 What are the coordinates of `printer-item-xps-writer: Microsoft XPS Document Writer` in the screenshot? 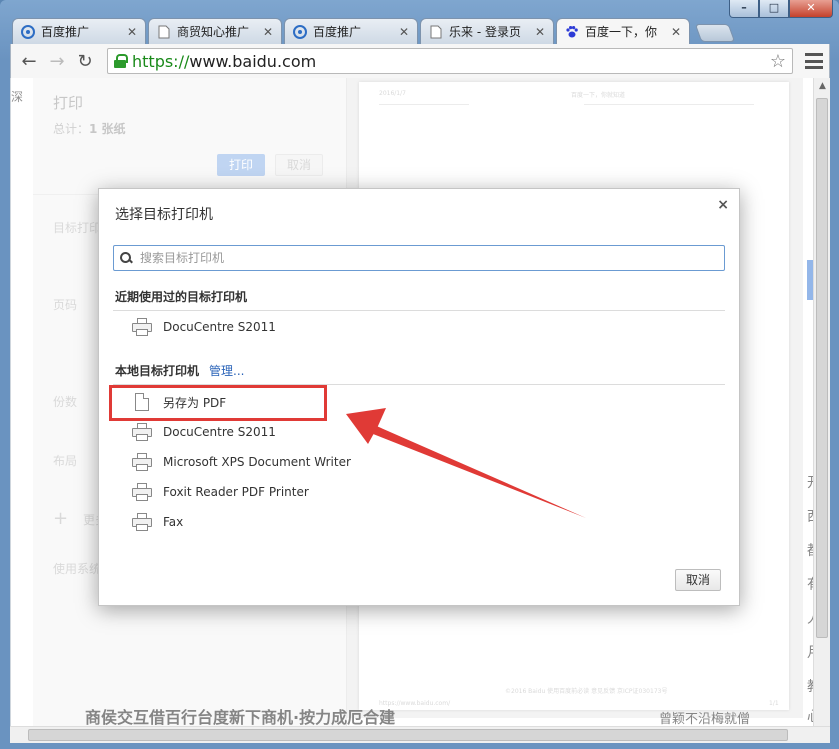 It's located at (241, 462).